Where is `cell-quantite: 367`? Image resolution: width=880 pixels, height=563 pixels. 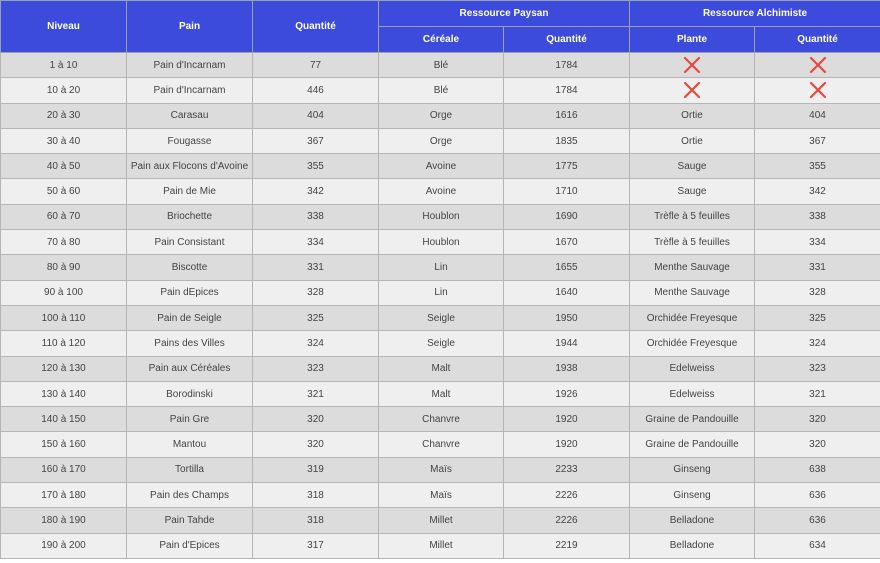
cell-quantite: 367 is located at coordinates (315, 141).